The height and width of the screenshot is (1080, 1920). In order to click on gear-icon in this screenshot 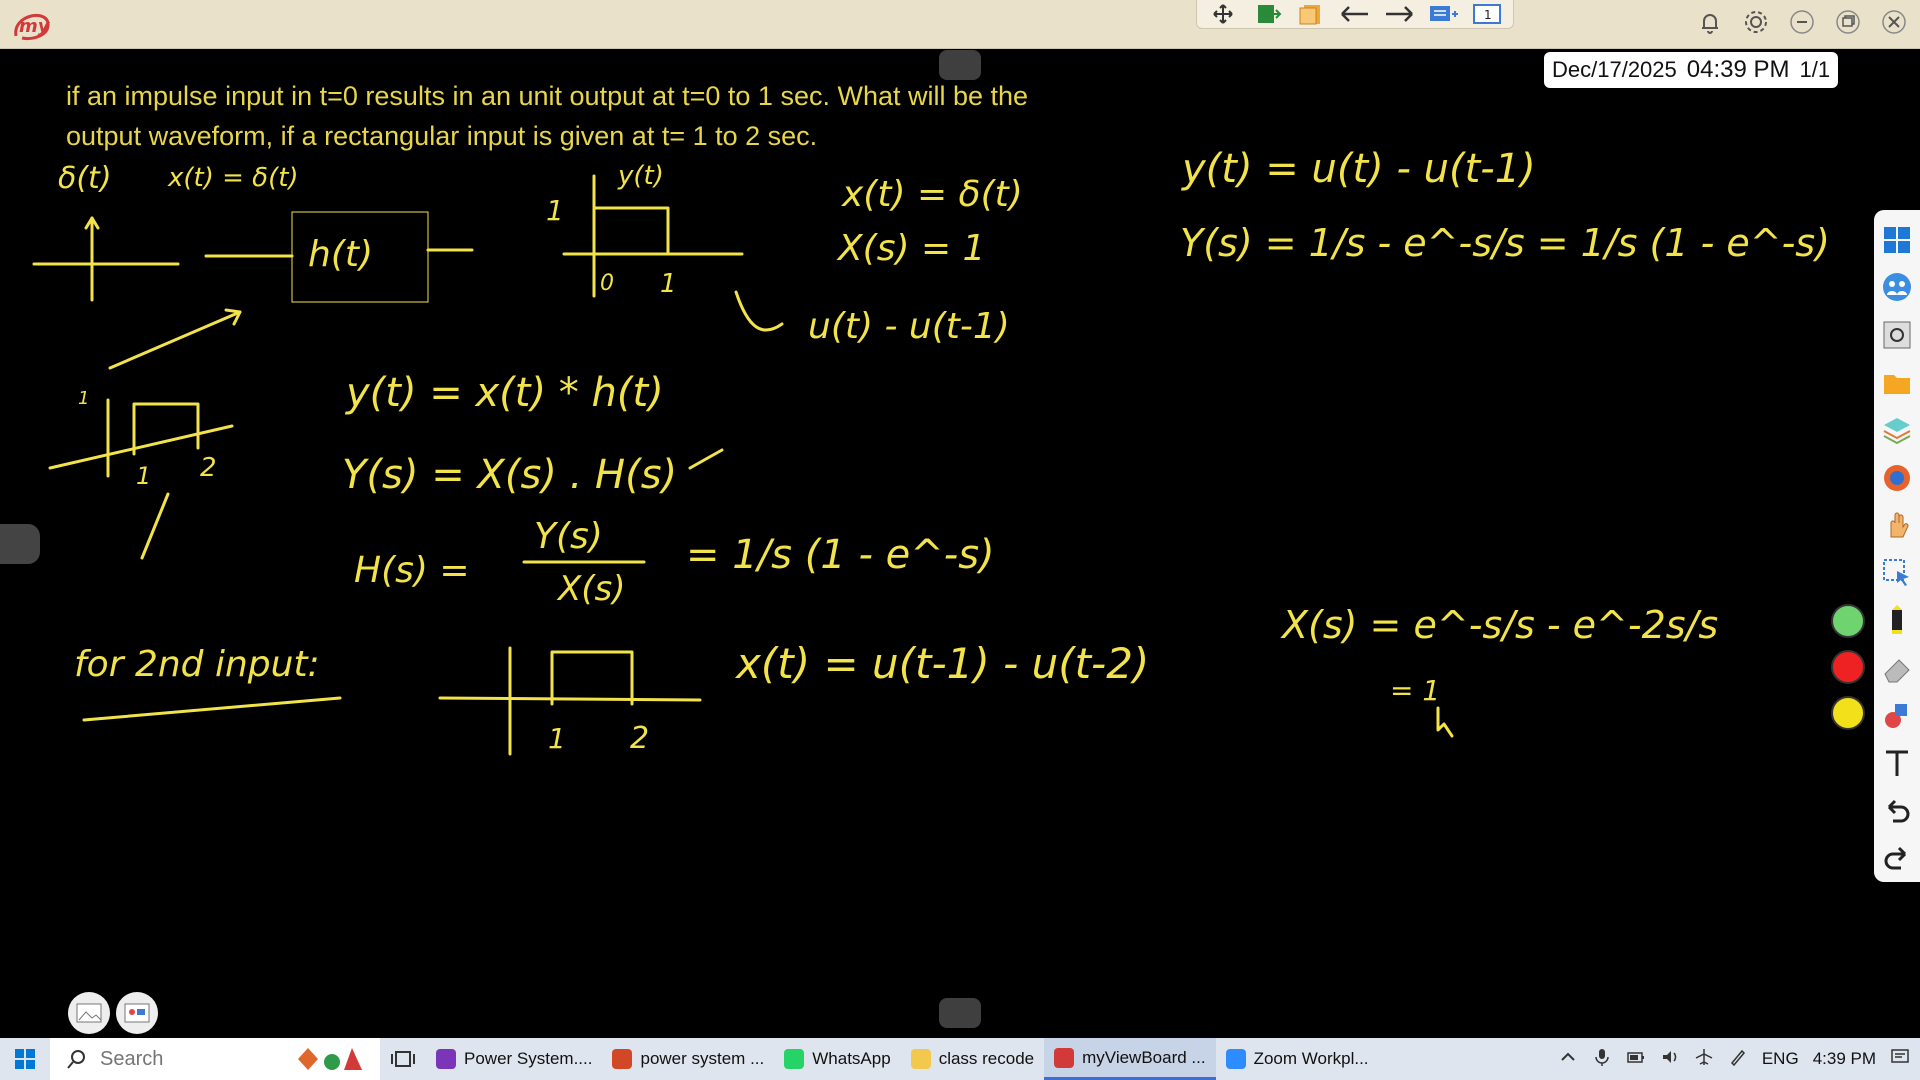, I will do `click(1756, 22)`.